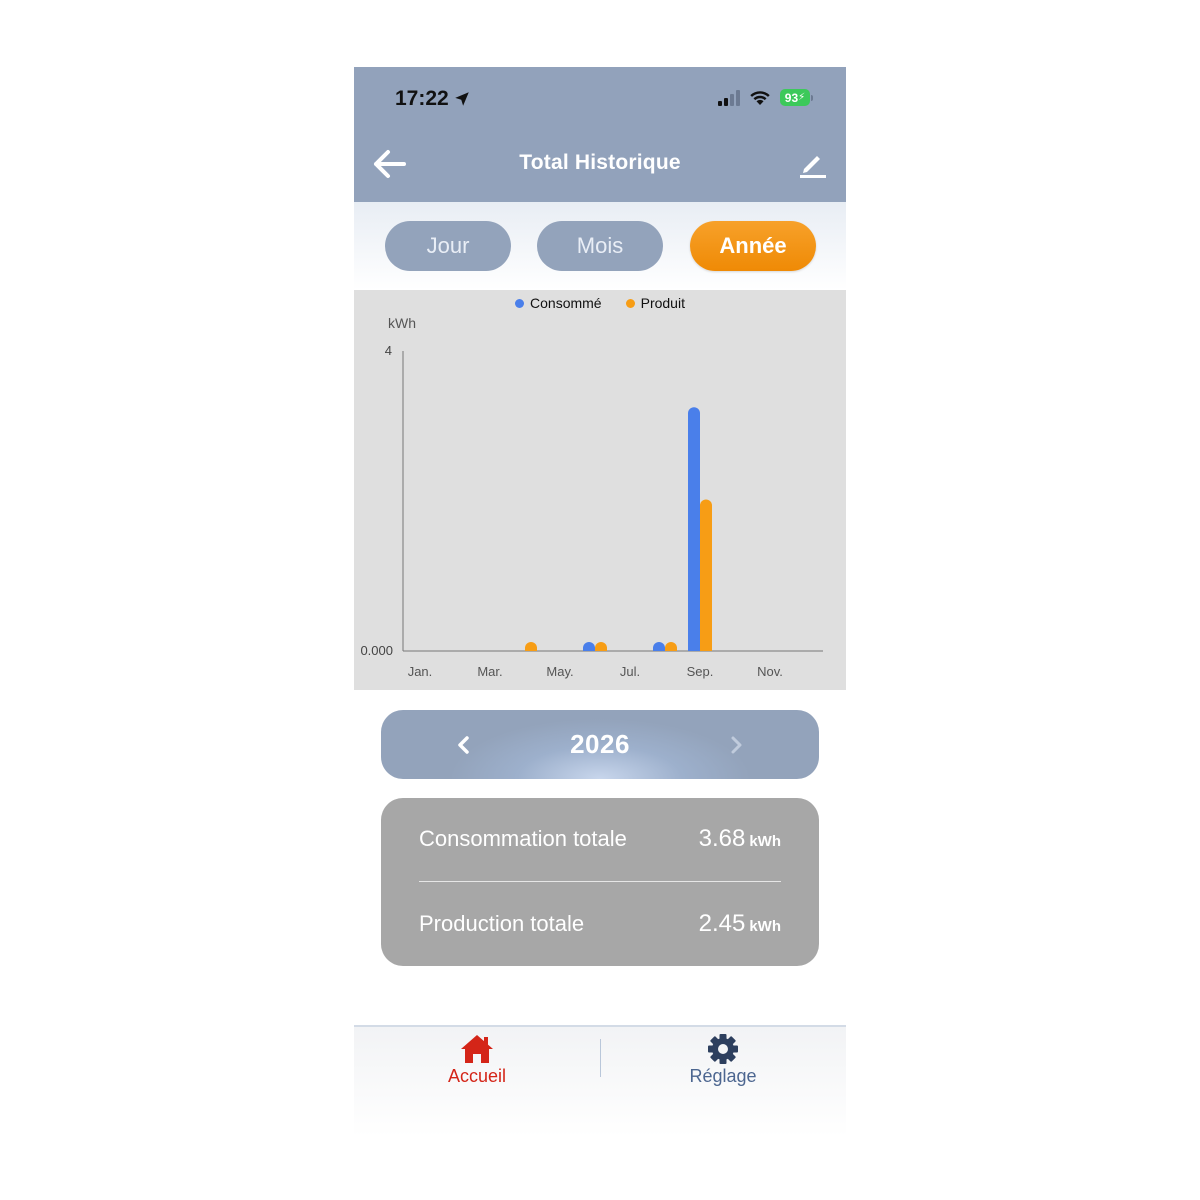 This screenshot has width=1200, height=1200. What do you see at coordinates (722, 838) in the screenshot?
I see `consumption-total-value: 3.68` at bounding box center [722, 838].